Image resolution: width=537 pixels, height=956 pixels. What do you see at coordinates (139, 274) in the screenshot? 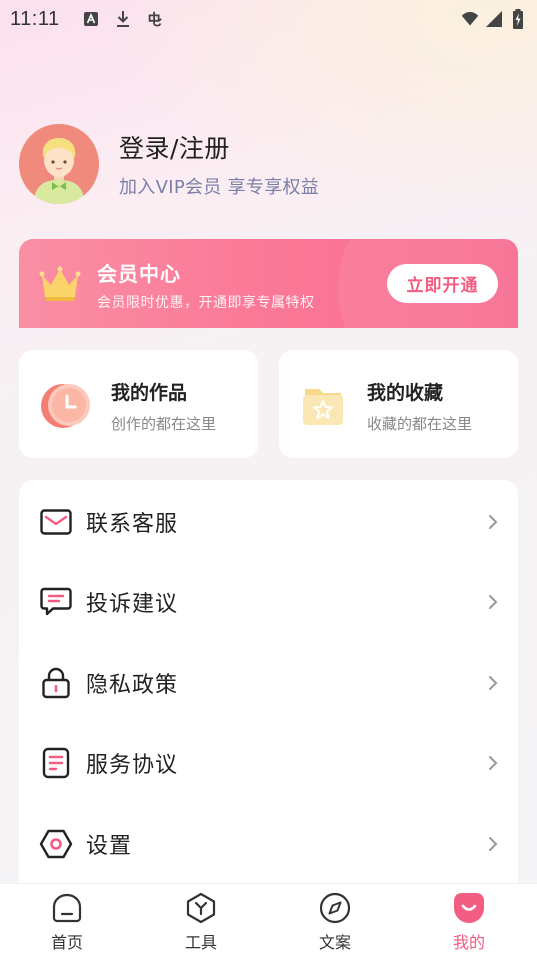
I see `vip-title: 会员中心` at bounding box center [139, 274].